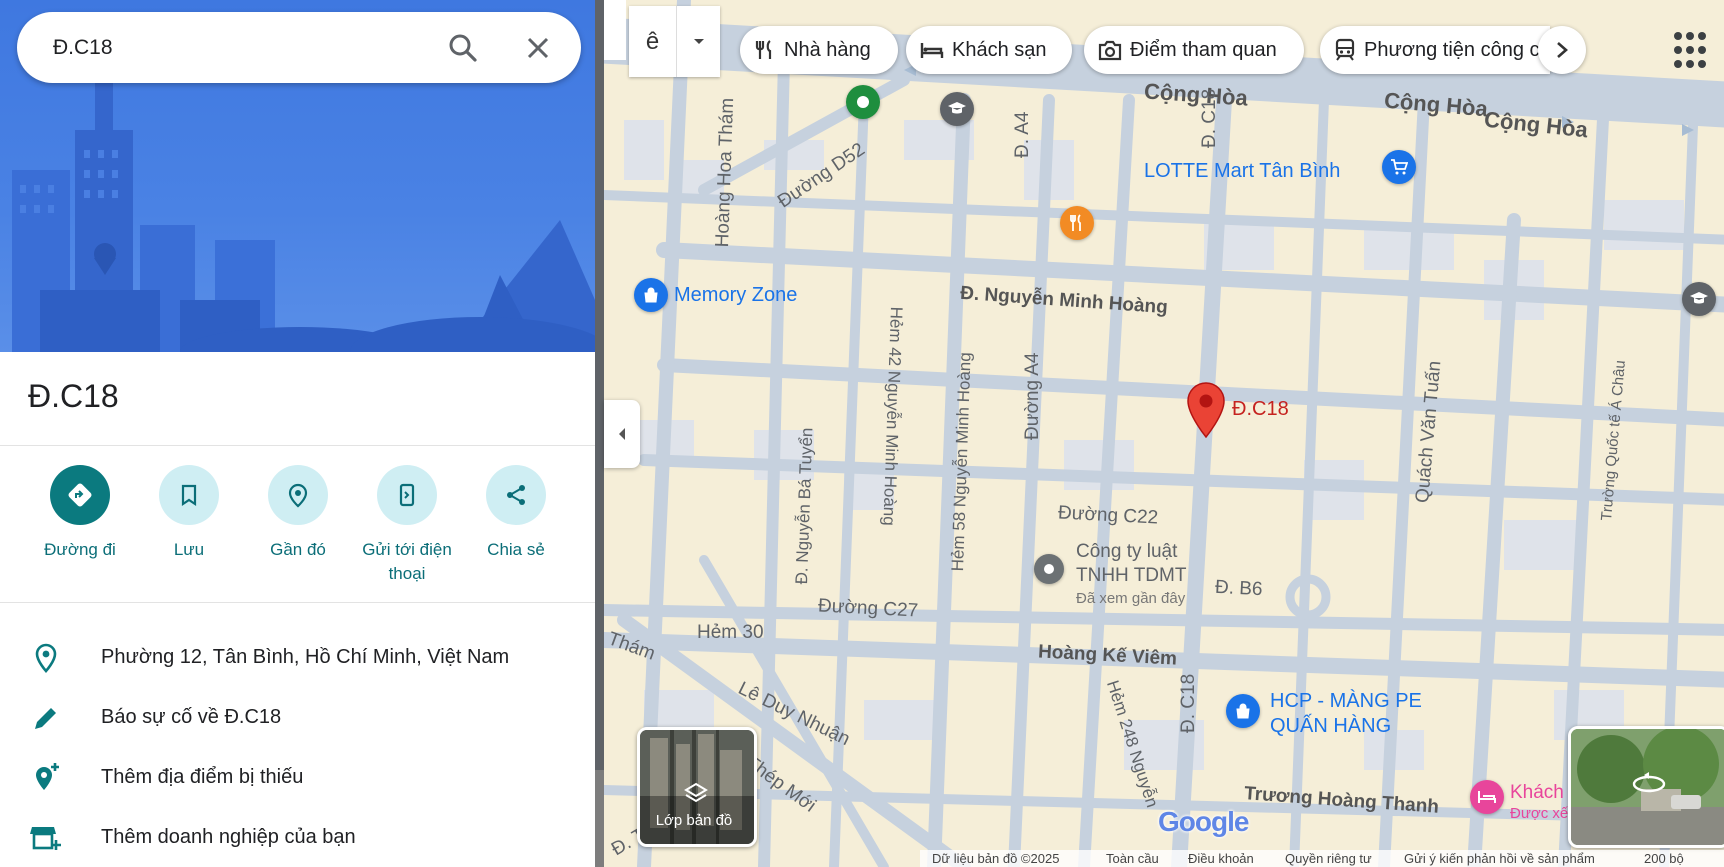  Describe the element at coordinates (698, 41) in the screenshot. I see `dropdown-icon` at that location.